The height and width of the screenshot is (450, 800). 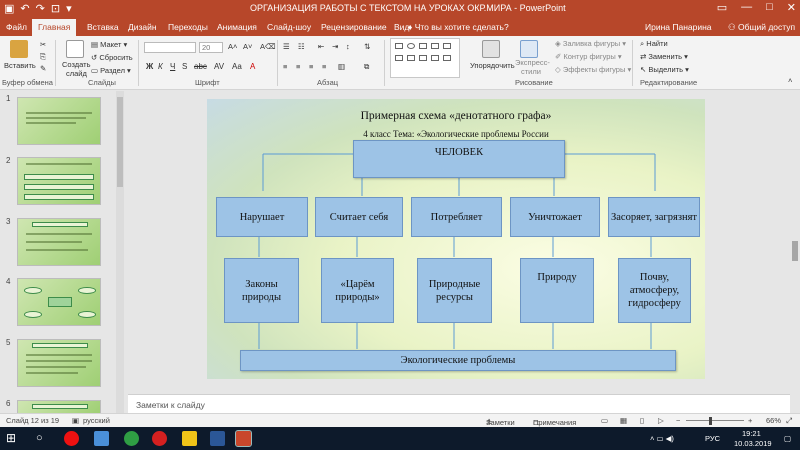 What do you see at coordinates (588, 56) in the screenshot?
I see `shape-outline-button: ✐ Контур фигуры ▾` at bounding box center [588, 56].